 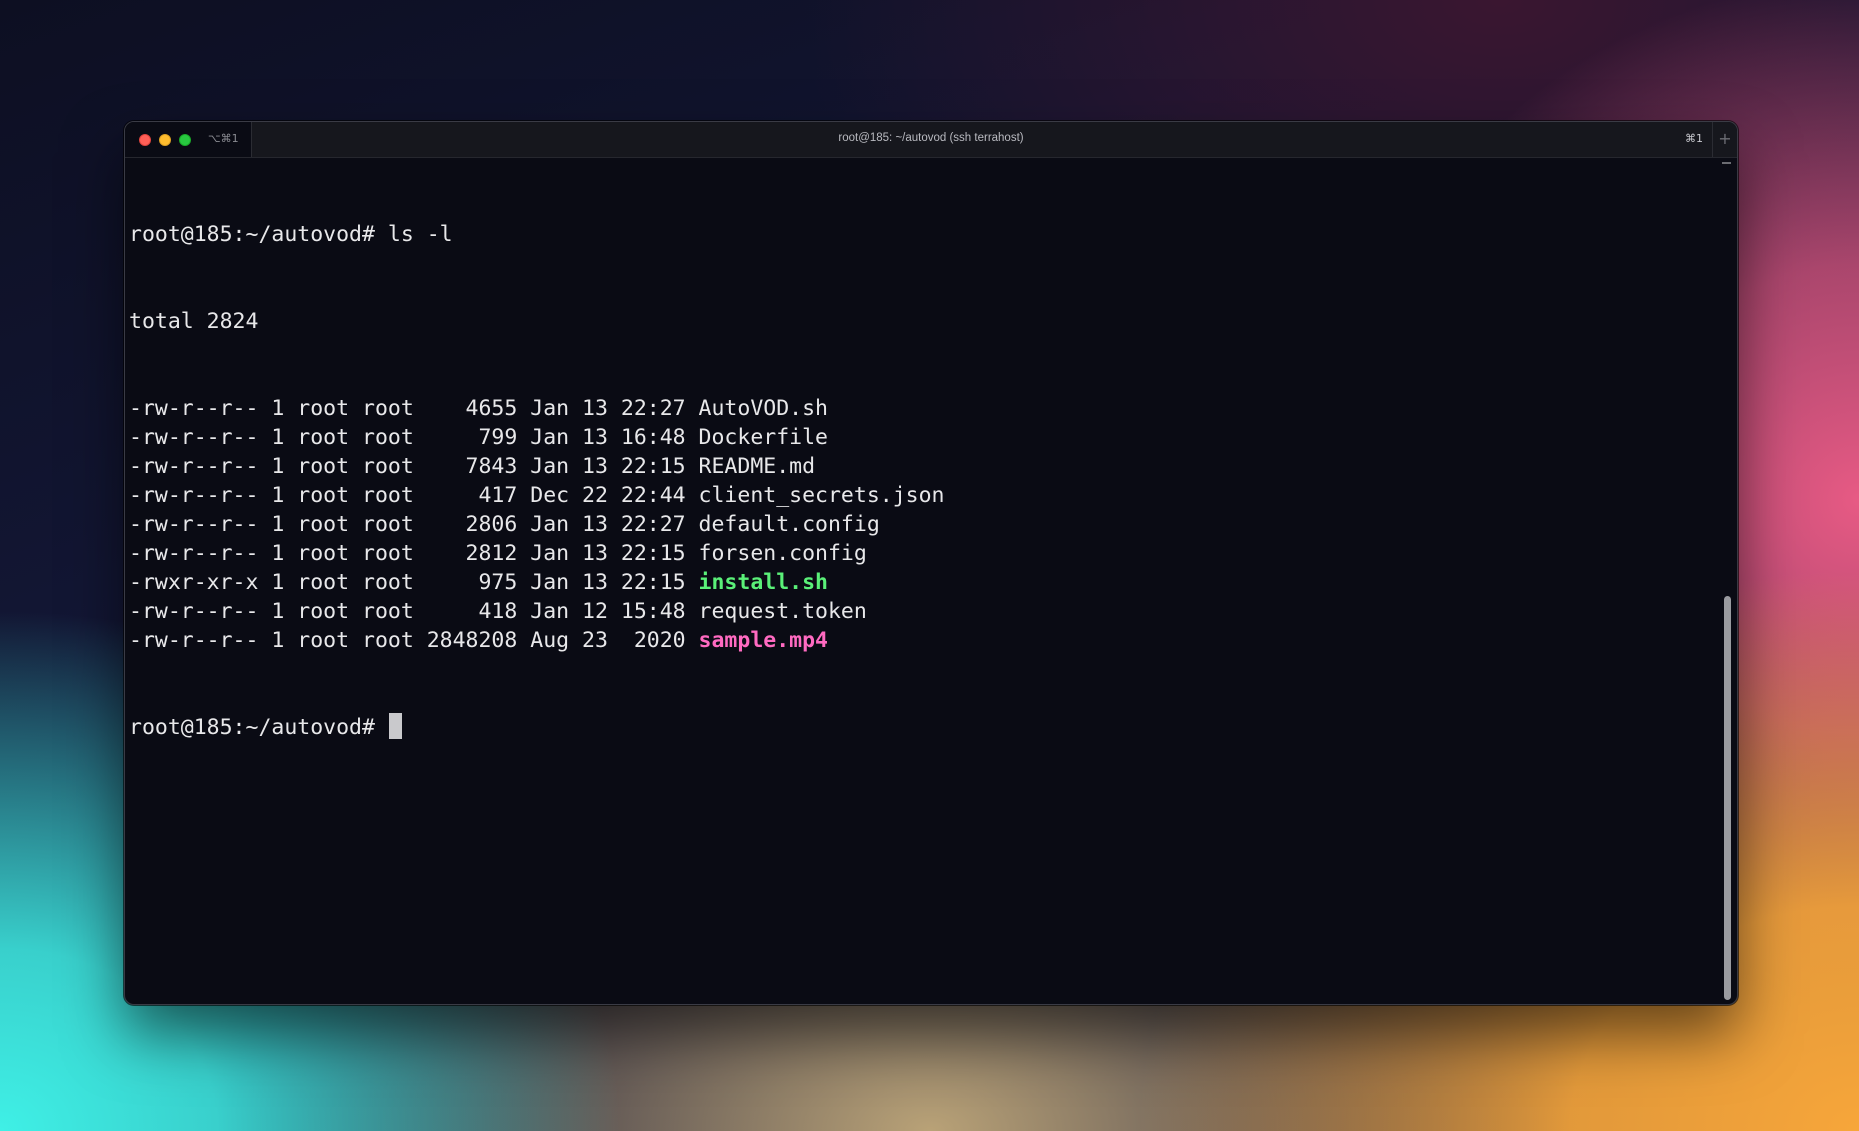 What do you see at coordinates (1726, 163) in the screenshot?
I see `scrollbar-top-cap` at bounding box center [1726, 163].